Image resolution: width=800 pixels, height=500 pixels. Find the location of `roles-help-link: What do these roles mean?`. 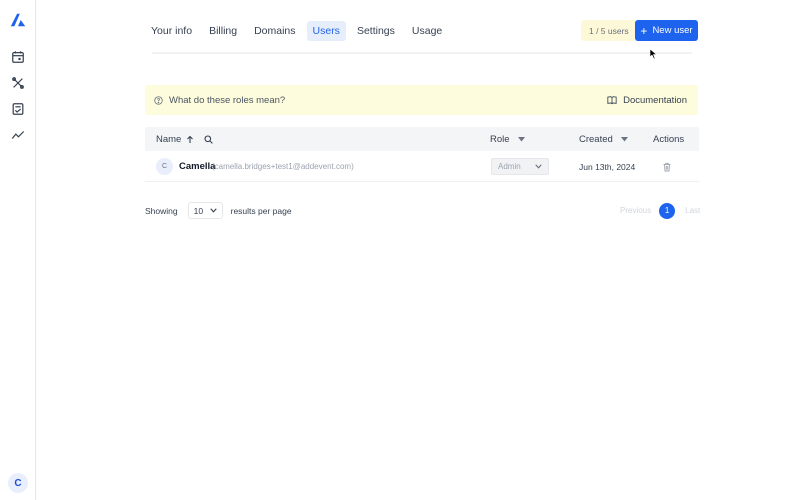

roles-help-link: What do these roles mean? is located at coordinates (219, 100).